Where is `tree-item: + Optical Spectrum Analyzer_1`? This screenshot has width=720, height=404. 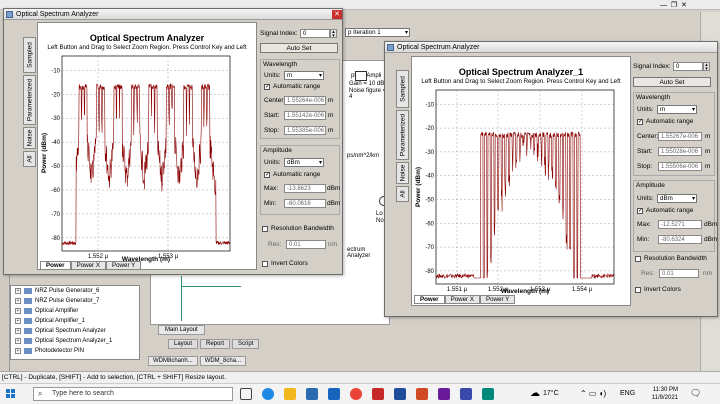
tree-item: + Optical Spectrum Analyzer_1 is located at coordinates (75, 341).